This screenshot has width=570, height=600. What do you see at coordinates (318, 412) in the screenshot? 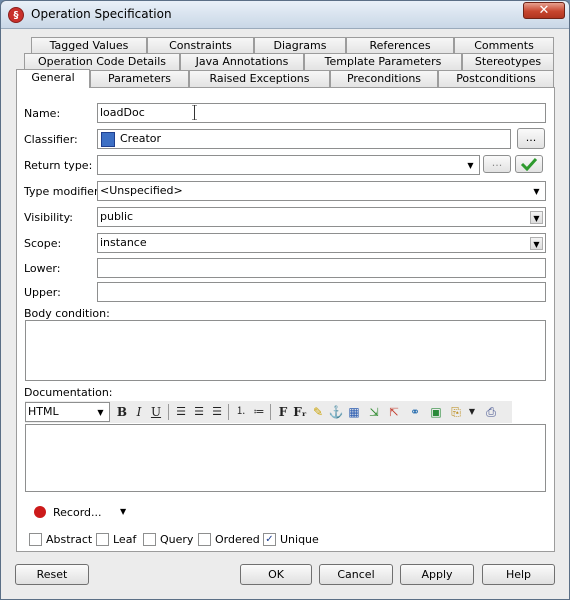
I see `highlight-icon: ✎` at bounding box center [318, 412].